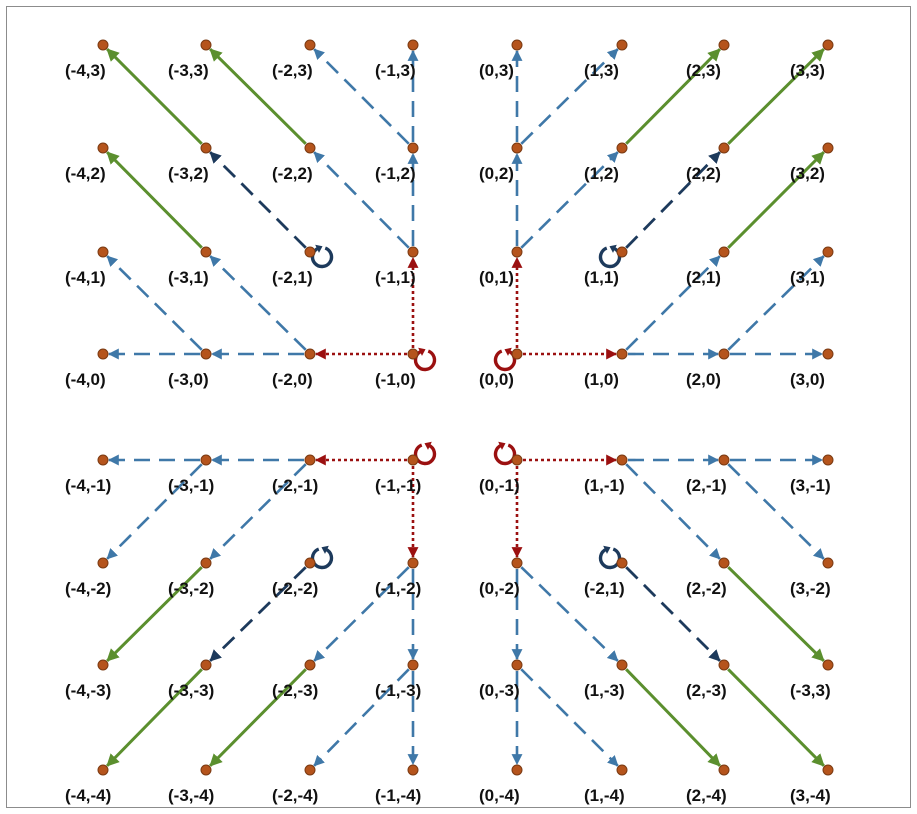 Image resolution: width=917 pixels, height=814 pixels. Describe the element at coordinates (295, 795) in the screenshot. I see `node-label: (-2,-4)` at that location.